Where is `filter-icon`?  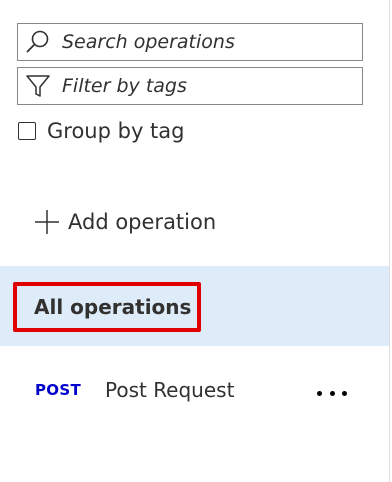
filter-icon is located at coordinates (38, 86).